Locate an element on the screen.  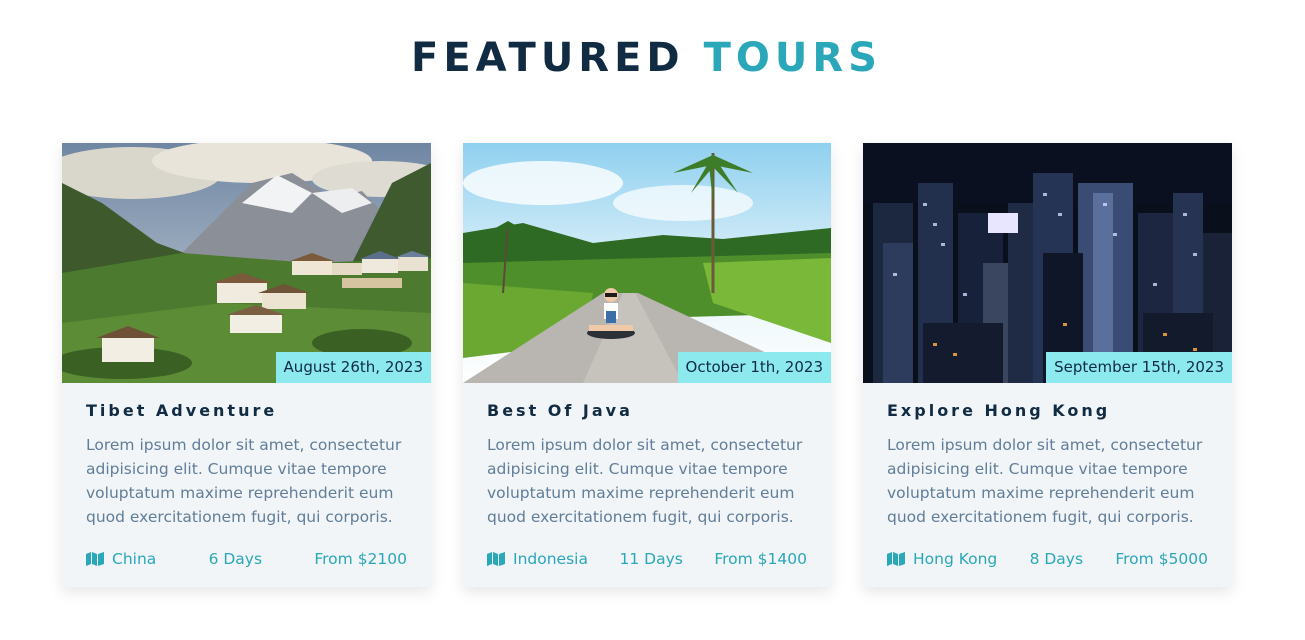
section-title-main: FEATURED is located at coordinates (548, 58).